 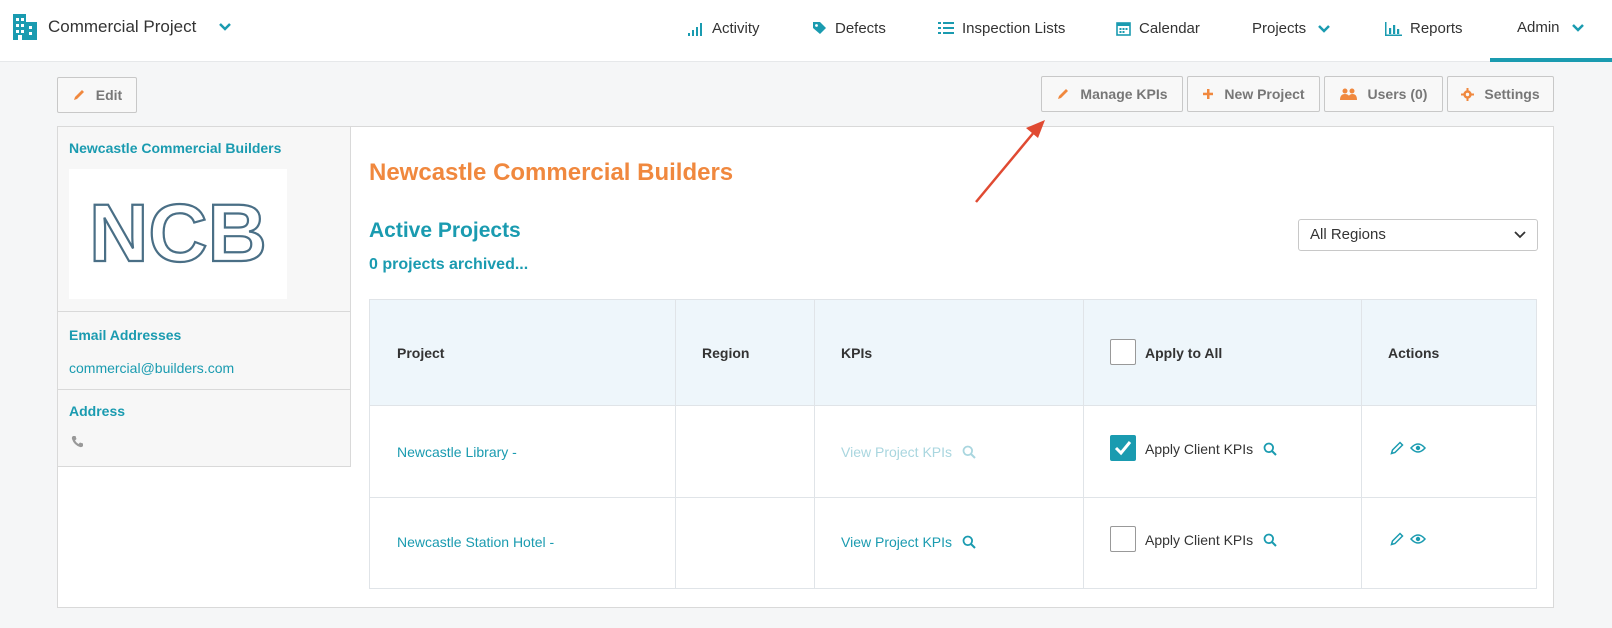 I want to click on nav-calendar: Calendar, so click(x=1158, y=28).